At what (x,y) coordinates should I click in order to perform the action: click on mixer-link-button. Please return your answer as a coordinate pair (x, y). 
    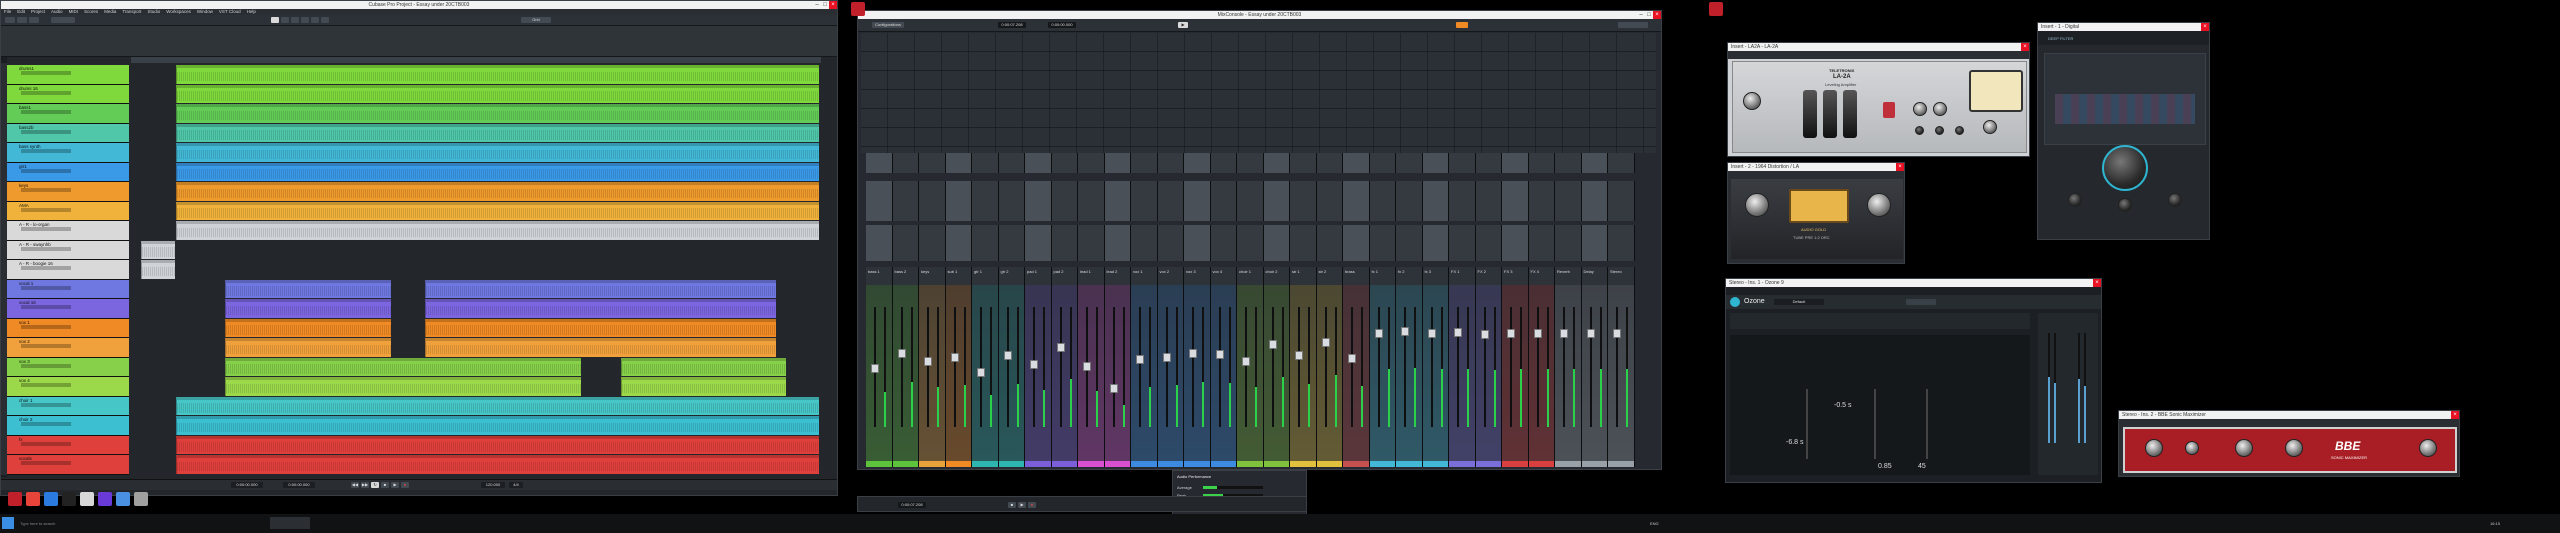
    Looking at the image, I should click on (1462, 25).